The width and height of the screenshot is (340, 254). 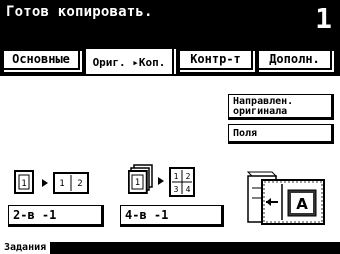 What do you see at coordinates (294, 59) in the screenshot?
I see `tab-additional: Дополн.` at bounding box center [294, 59].